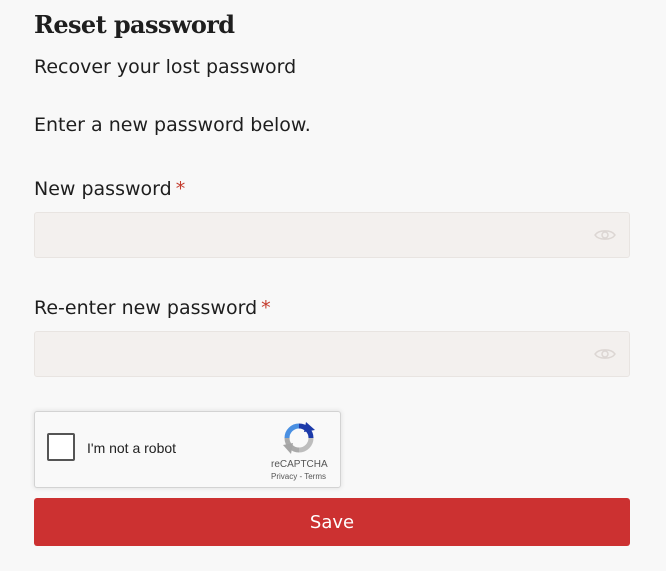 The width and height of the screenshot is (666, 571). What do you see at coordinates (165, 67) in the screenshot?
I see `page-subtitle: Recover your lost password` at bounding box center [165, 67].